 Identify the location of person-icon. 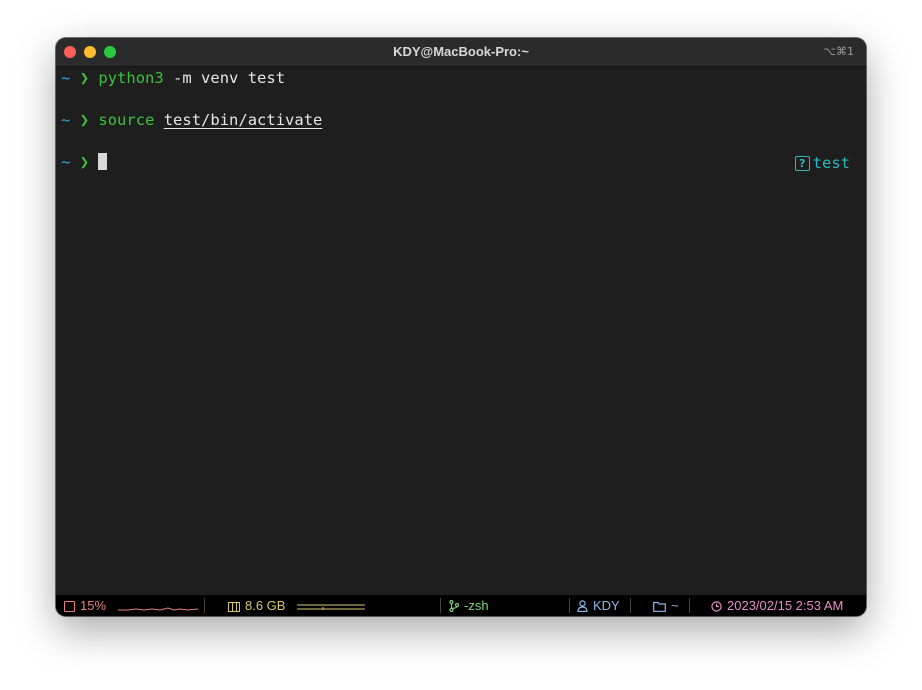
(582, 606).